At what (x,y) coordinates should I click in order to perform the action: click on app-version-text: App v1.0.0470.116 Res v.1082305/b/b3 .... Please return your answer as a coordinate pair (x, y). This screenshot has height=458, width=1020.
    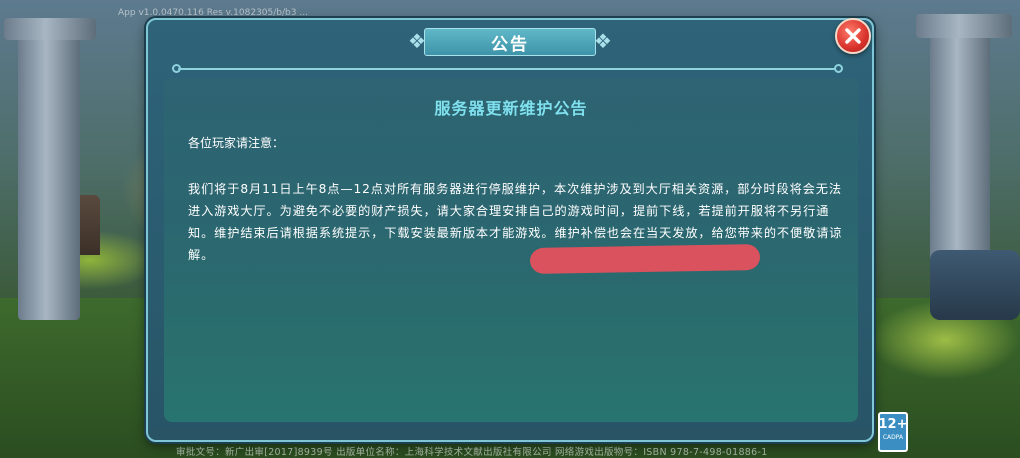
    Looking at the image, I should click on (213, 13).